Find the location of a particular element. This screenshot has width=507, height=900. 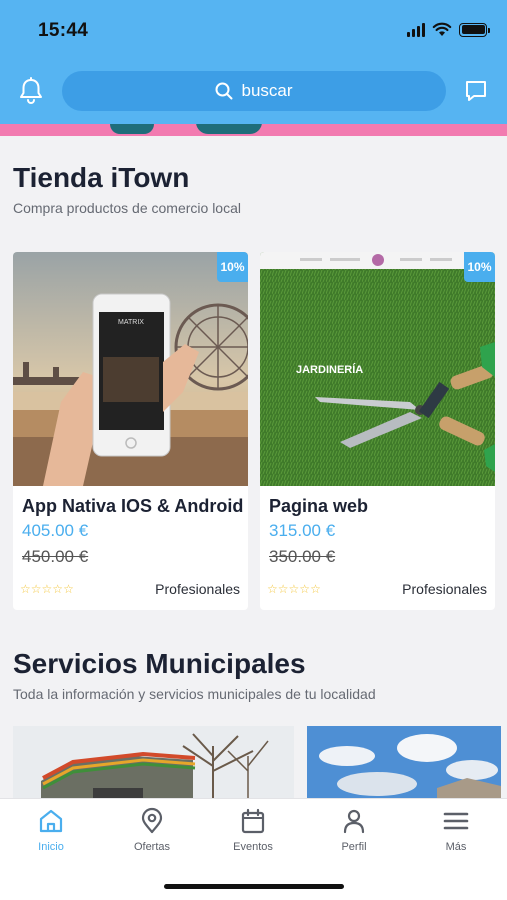

app-header: 15:44 buscar is located at coordinates (253, 62).